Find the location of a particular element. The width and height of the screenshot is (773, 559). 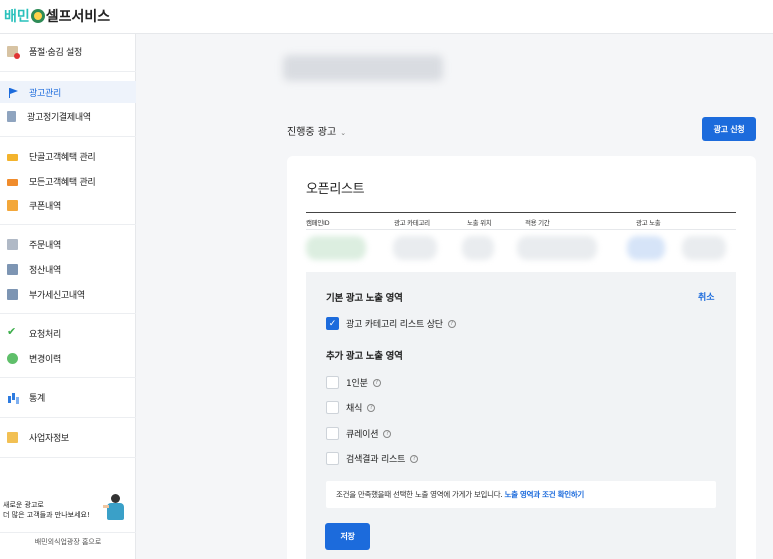

top-bar: 배민 셀프서비스 is located at coordinates (386, 17).